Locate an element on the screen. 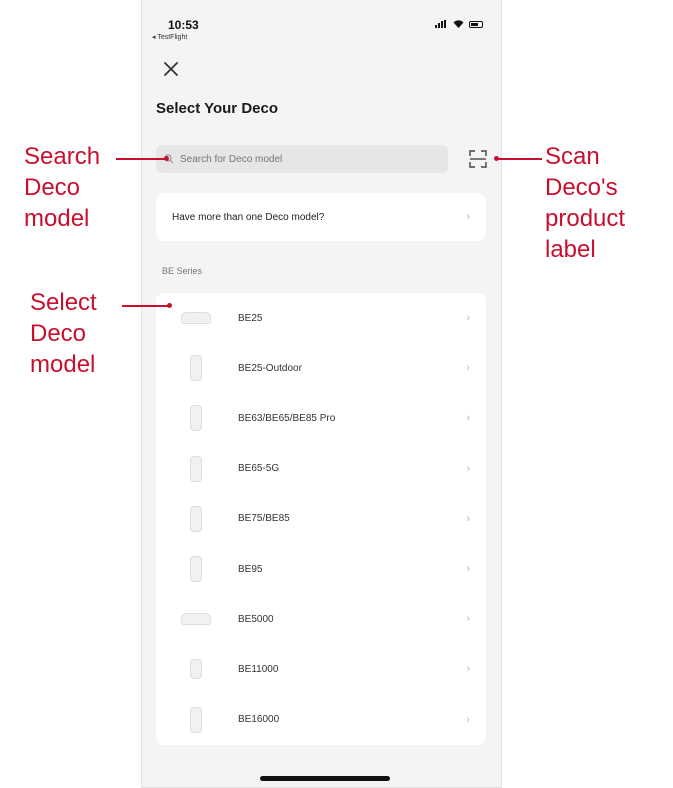  close-icon is located at coordinates (171, 69).